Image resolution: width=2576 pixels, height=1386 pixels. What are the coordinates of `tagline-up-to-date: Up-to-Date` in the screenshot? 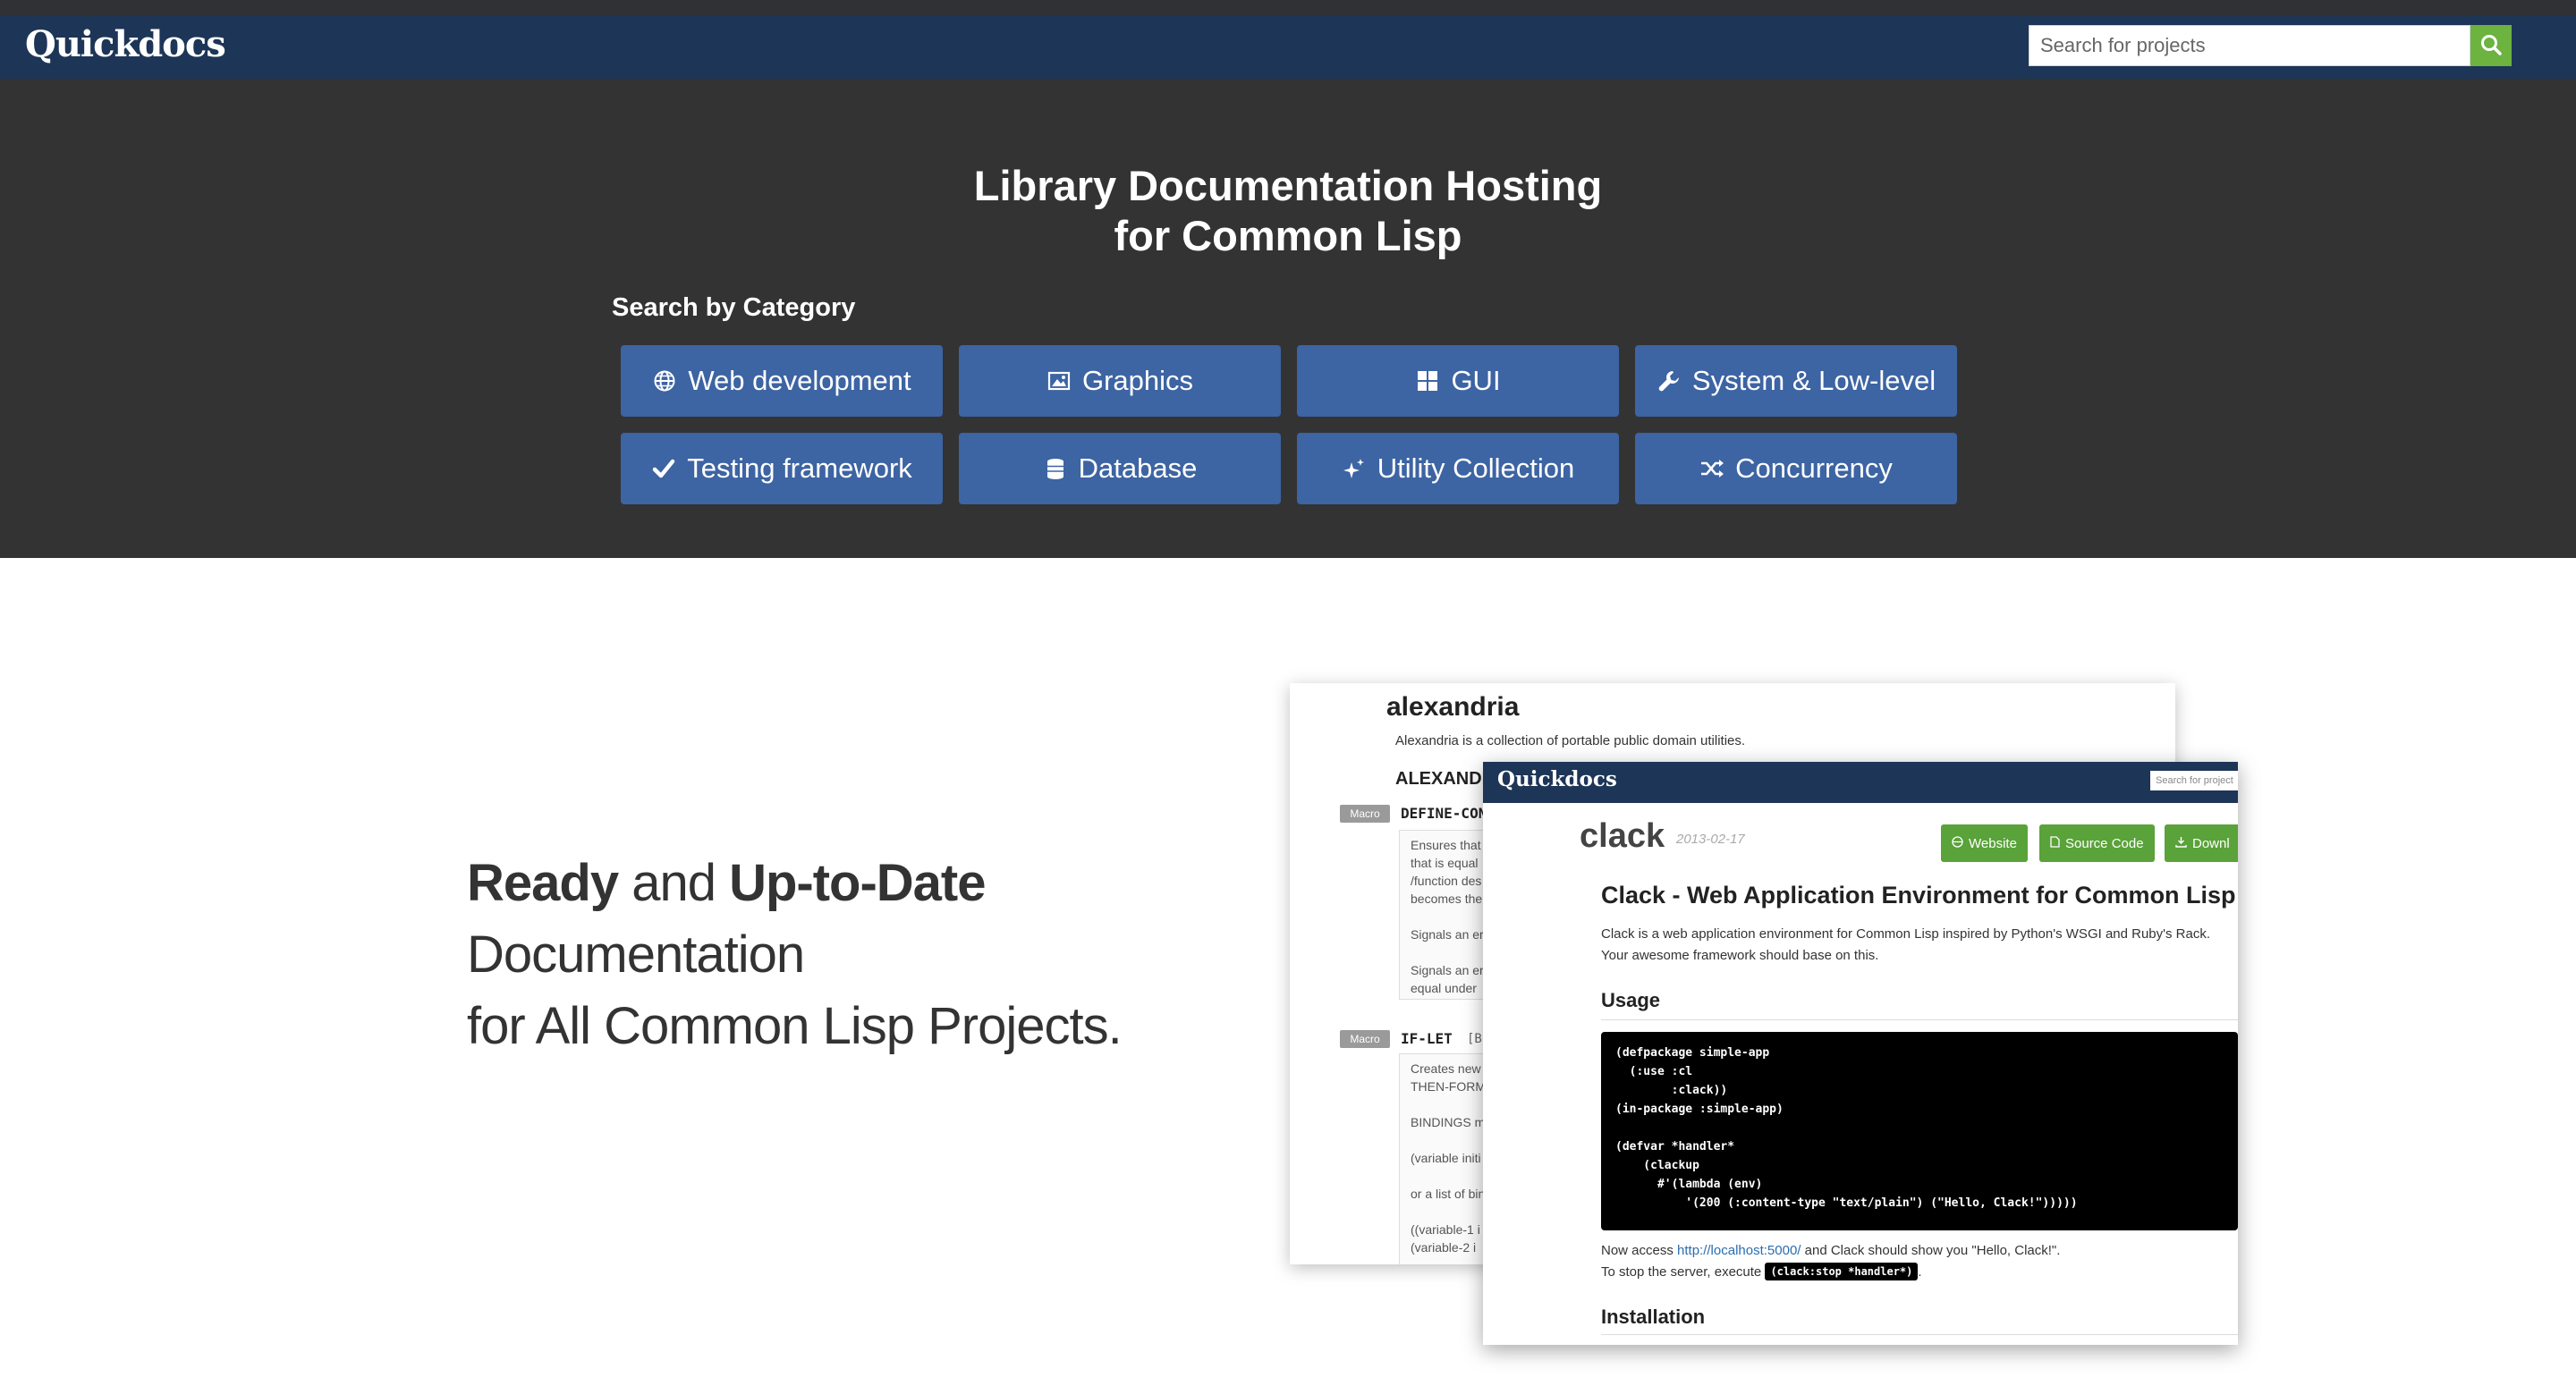 It's located at (857, 883).